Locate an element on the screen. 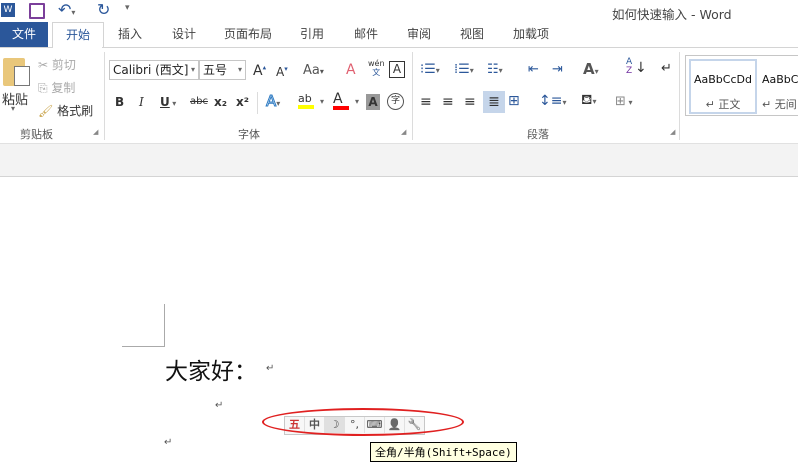 The width and height of the screenshot is (798, 471). char-shading-icon: A is located at coordinates (373, 102).